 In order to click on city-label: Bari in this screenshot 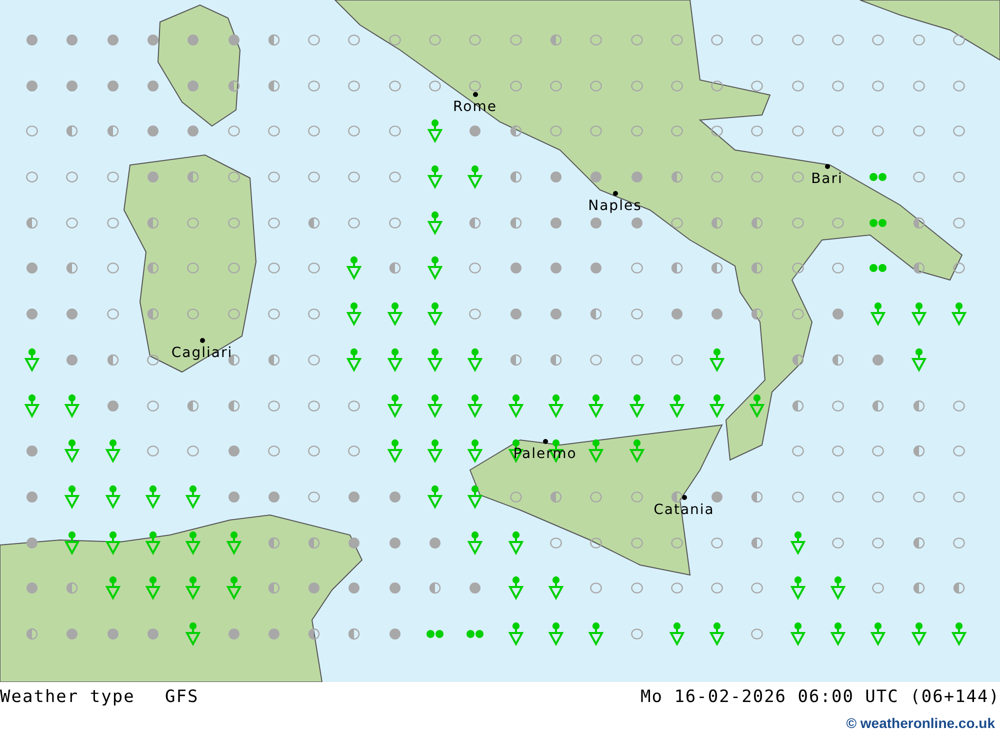, I will do `click(827, 179)`.